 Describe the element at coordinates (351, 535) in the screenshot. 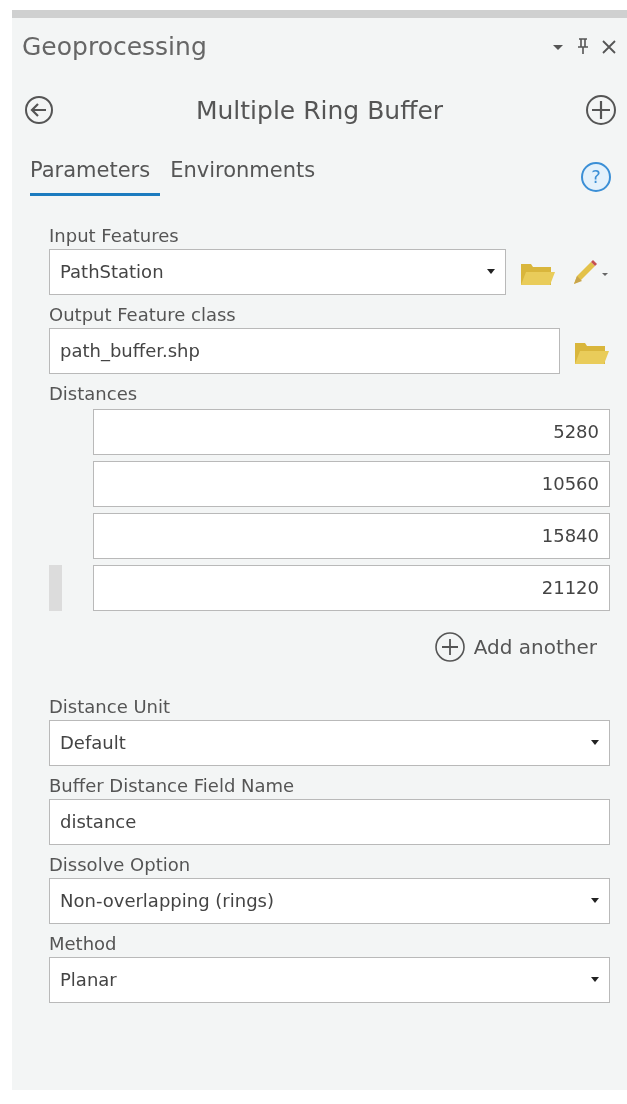

I see `input-field: 15840` at that location.